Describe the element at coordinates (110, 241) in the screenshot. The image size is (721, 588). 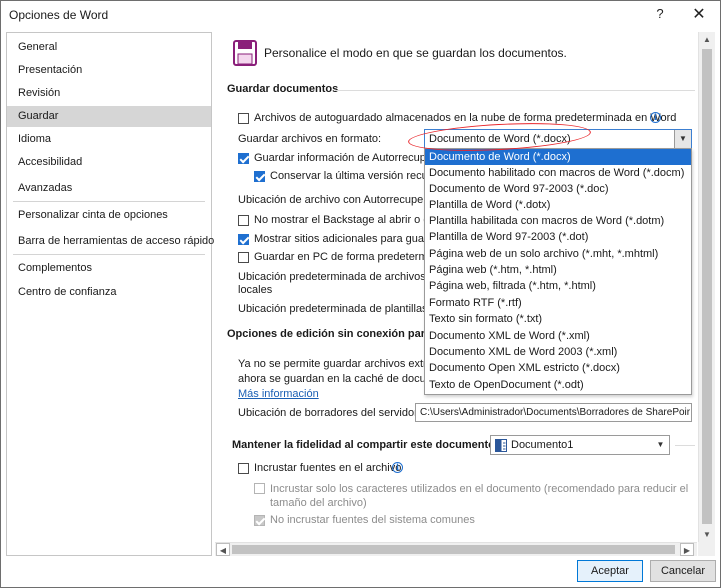
I see `sidebar-item-barra-acceso-rapido: Barra de herramientas de acceso rápido` at that location.